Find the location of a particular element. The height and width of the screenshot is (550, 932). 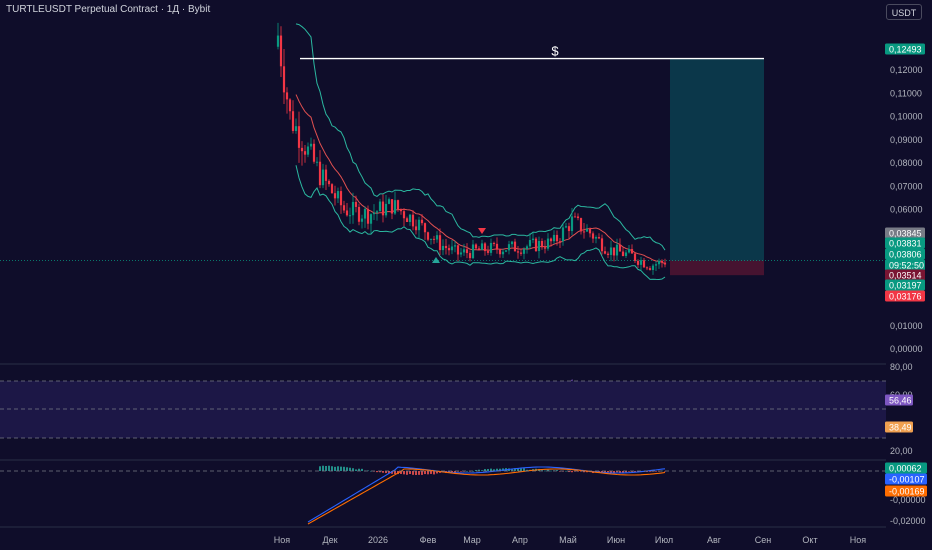

macd-signal-line is located at coordinates (486, 496).